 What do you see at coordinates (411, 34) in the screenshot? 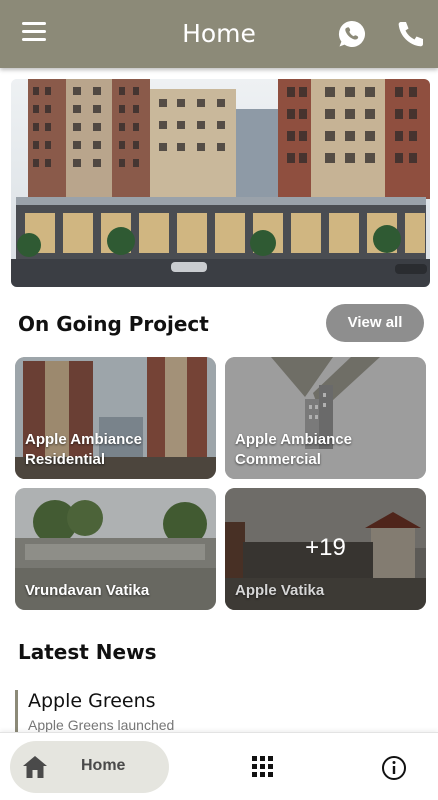
I see `phone-icon` at bounding box center [411, 34].